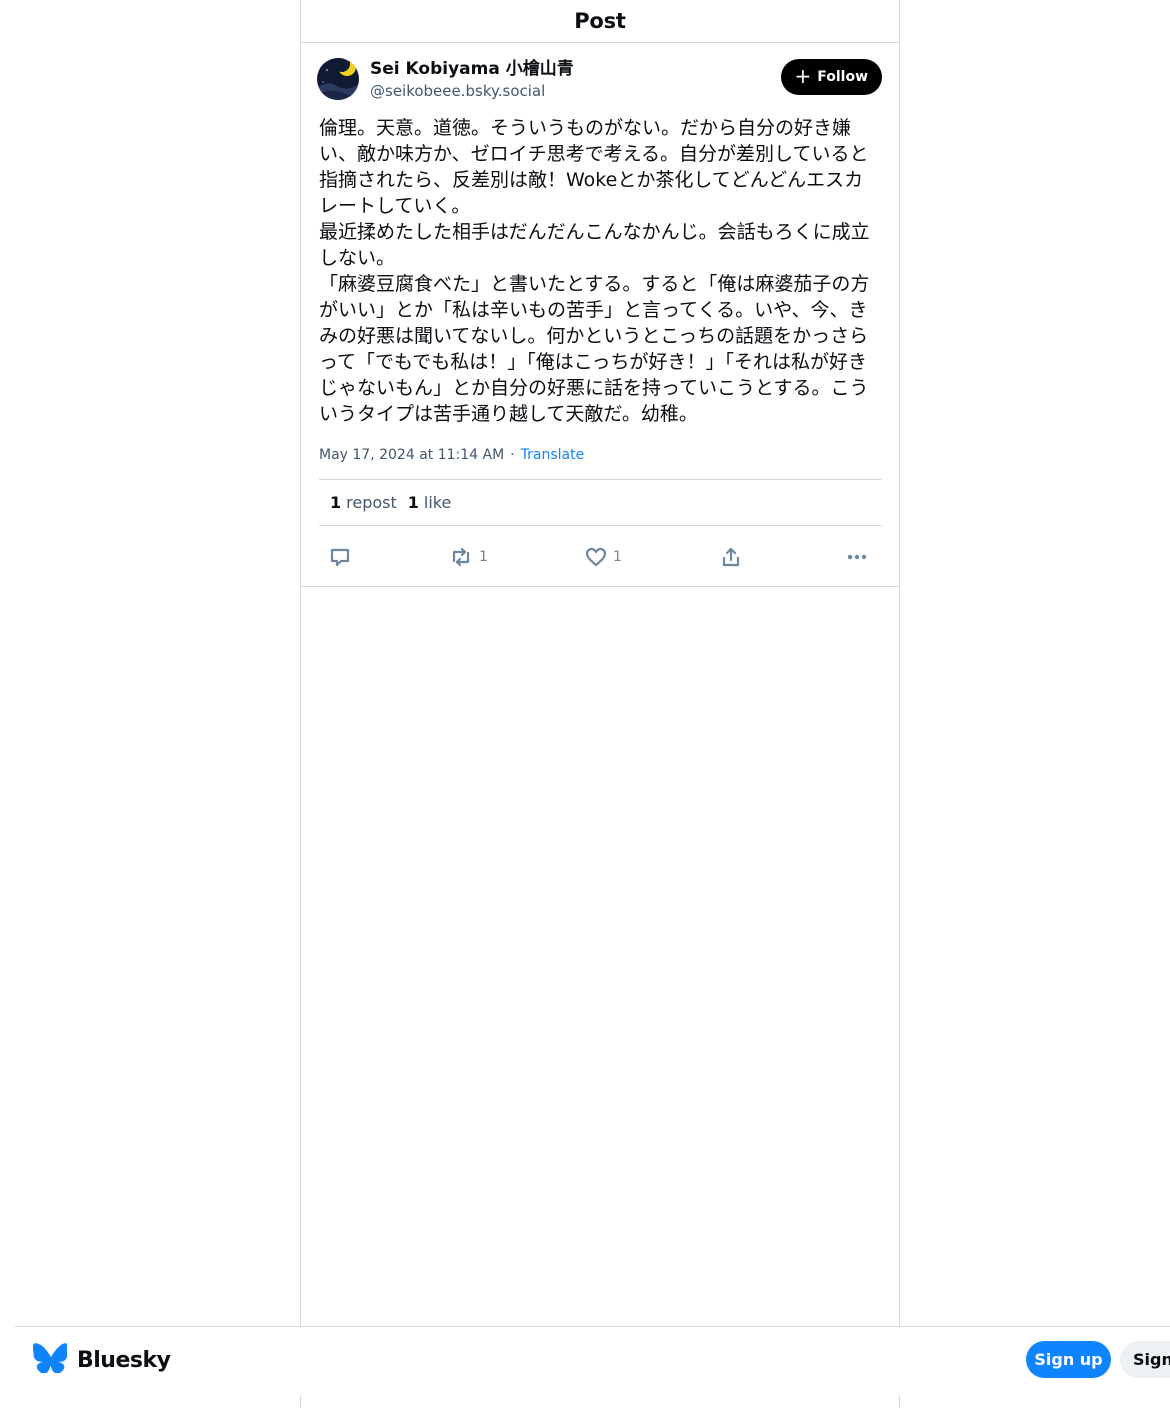 The height and width of the screenshot is (1408, 1170). I want to click on post-meta: May 17, 2024 at 11:14 AM · Translate, so click(600, 462).